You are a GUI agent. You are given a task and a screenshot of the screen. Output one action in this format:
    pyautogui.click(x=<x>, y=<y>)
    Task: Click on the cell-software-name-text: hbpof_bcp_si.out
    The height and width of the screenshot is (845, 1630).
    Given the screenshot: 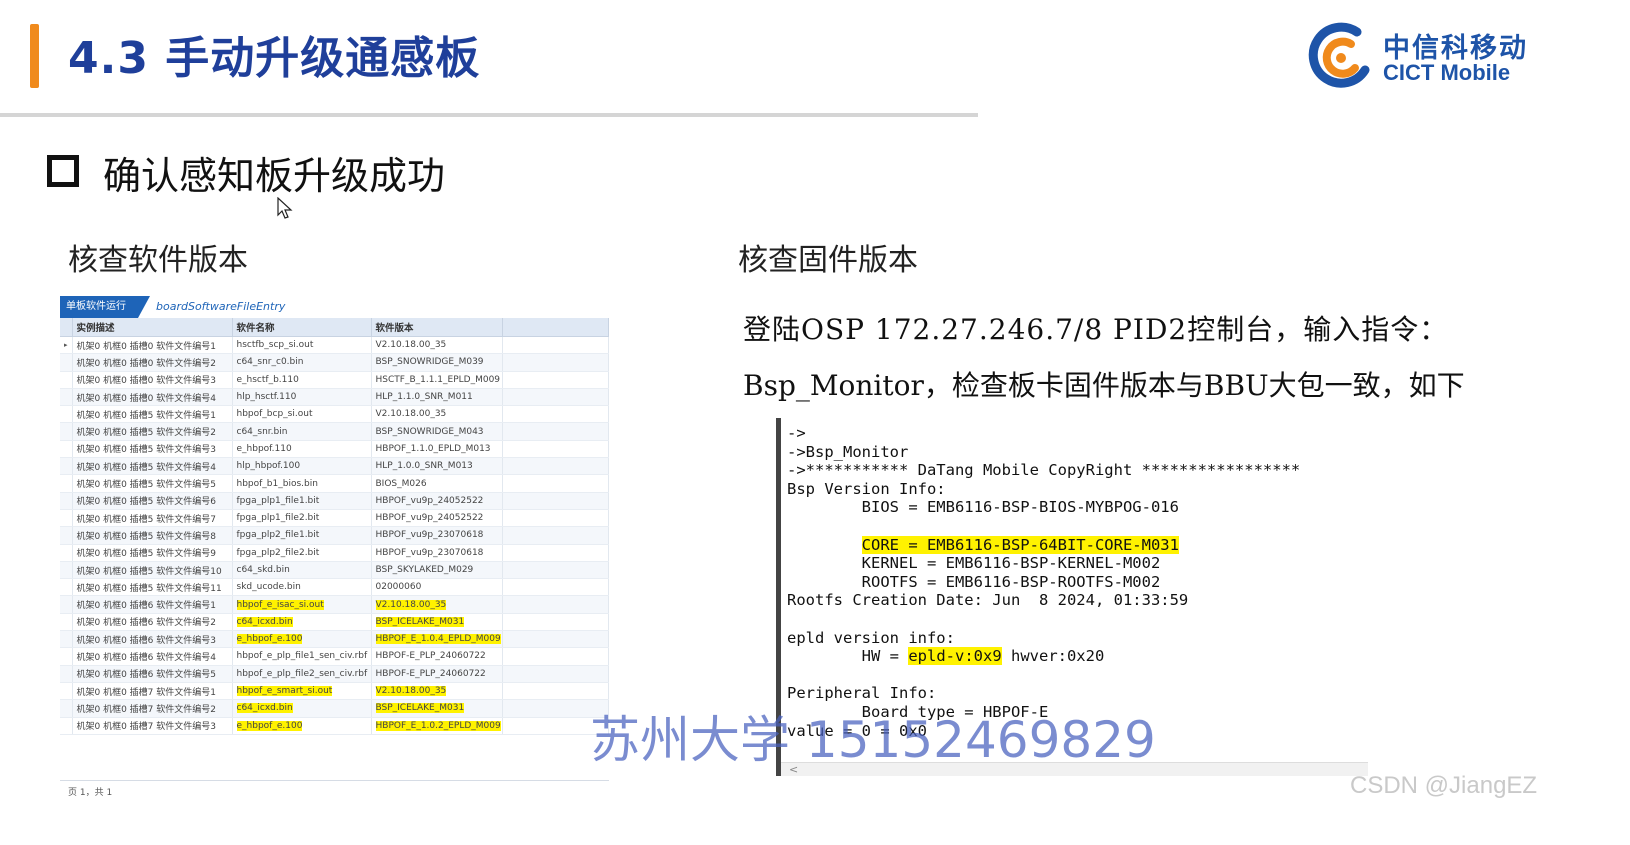 What is the action you would take?
    pyautogui.click(x=274, y=414)
    